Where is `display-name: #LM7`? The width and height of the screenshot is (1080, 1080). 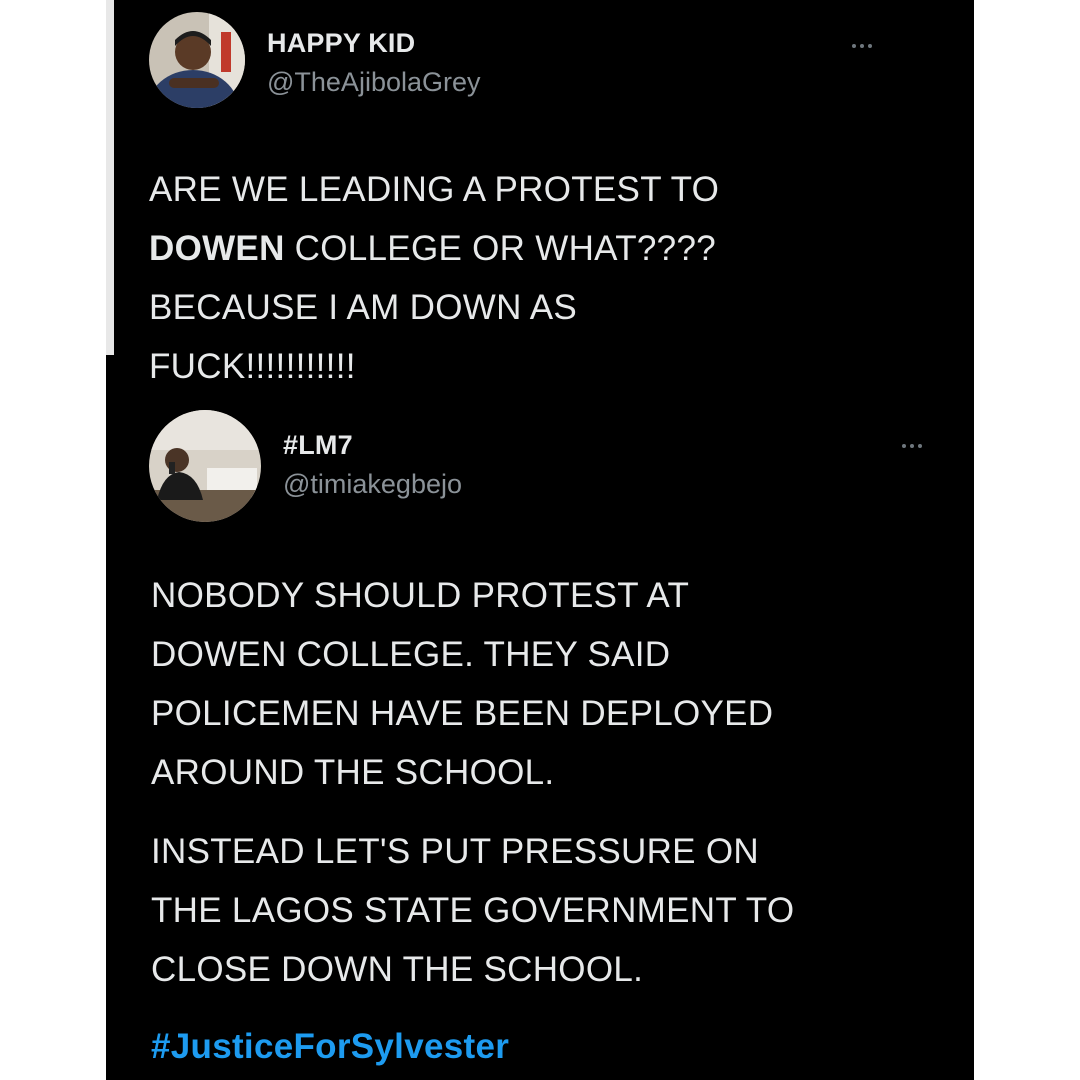 display-name: #LM7 is located at coordinates (372, 445).